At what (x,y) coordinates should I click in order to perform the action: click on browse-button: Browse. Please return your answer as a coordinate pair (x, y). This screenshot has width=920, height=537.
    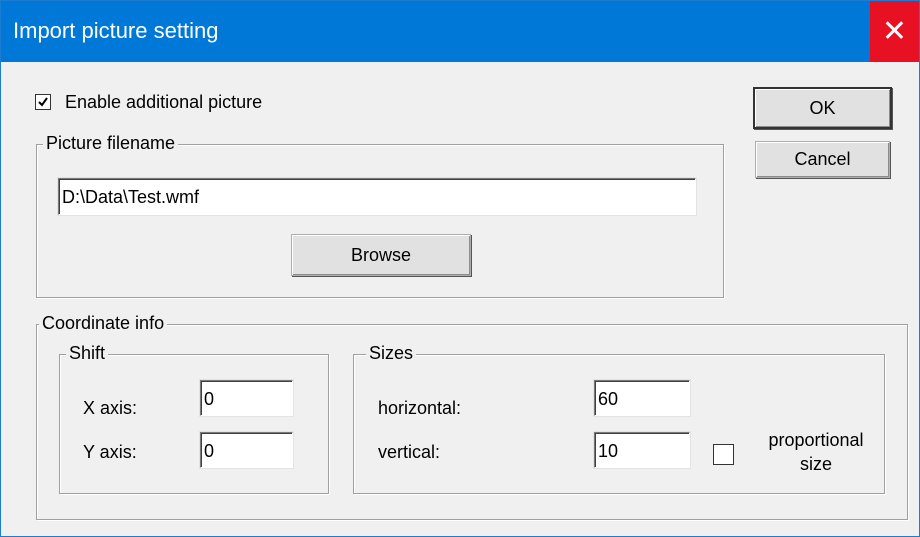
    Looking at the image, I should click on (381, 255).